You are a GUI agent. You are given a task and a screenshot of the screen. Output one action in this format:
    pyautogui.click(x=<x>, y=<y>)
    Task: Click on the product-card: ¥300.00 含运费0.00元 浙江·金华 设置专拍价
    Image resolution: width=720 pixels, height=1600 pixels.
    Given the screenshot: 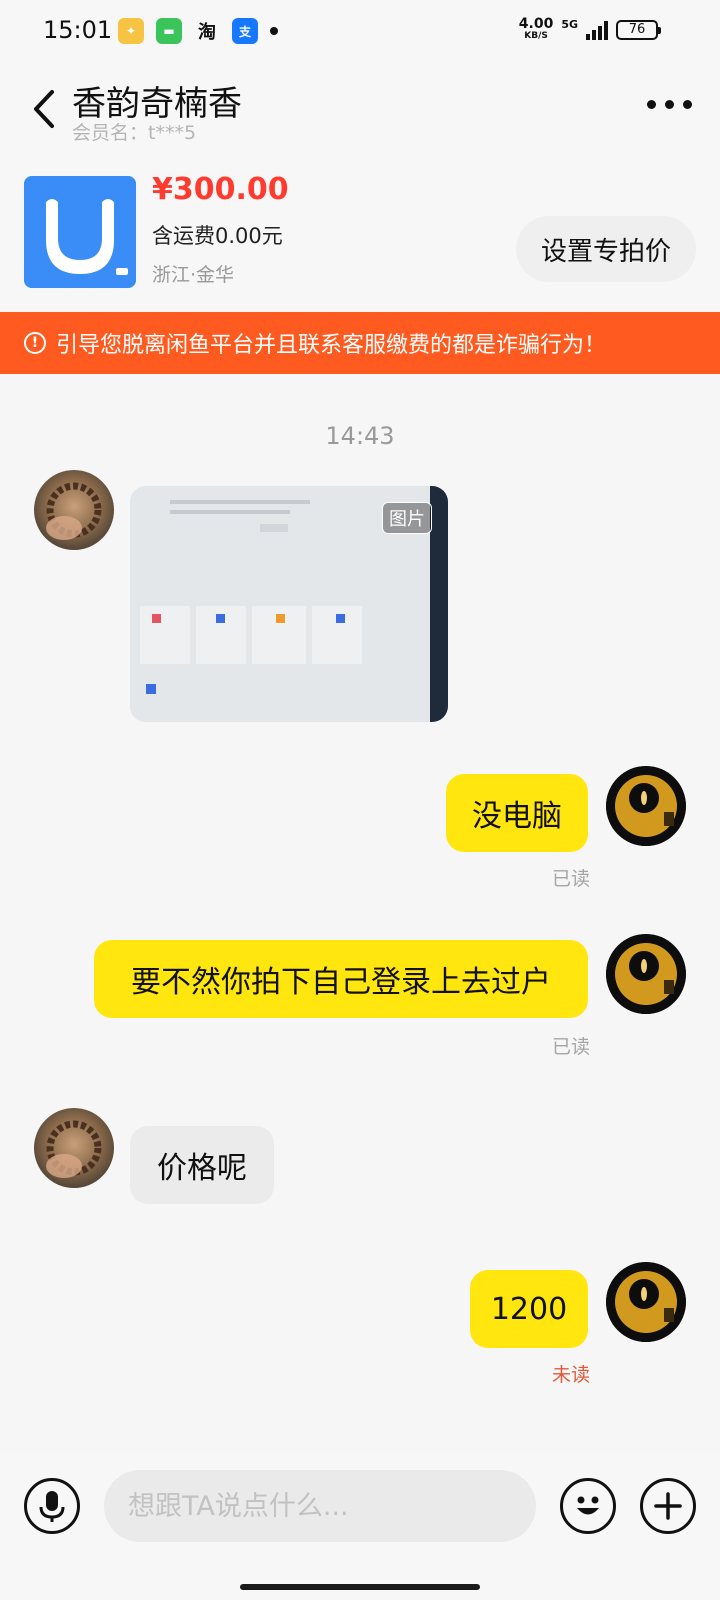 What is the action you would take?
    pyautogui.click(x=360, y=232)
    